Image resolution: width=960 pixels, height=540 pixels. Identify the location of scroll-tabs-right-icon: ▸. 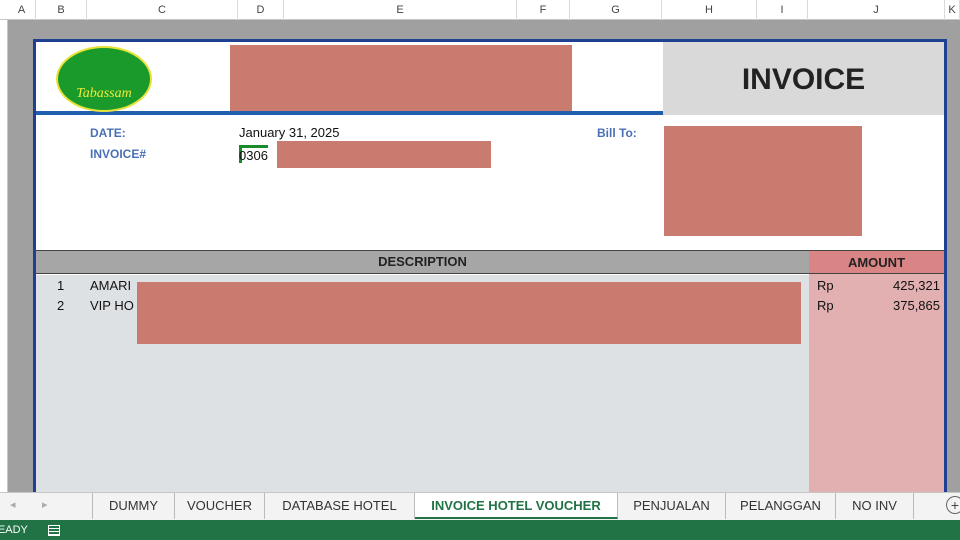
(45, 504).